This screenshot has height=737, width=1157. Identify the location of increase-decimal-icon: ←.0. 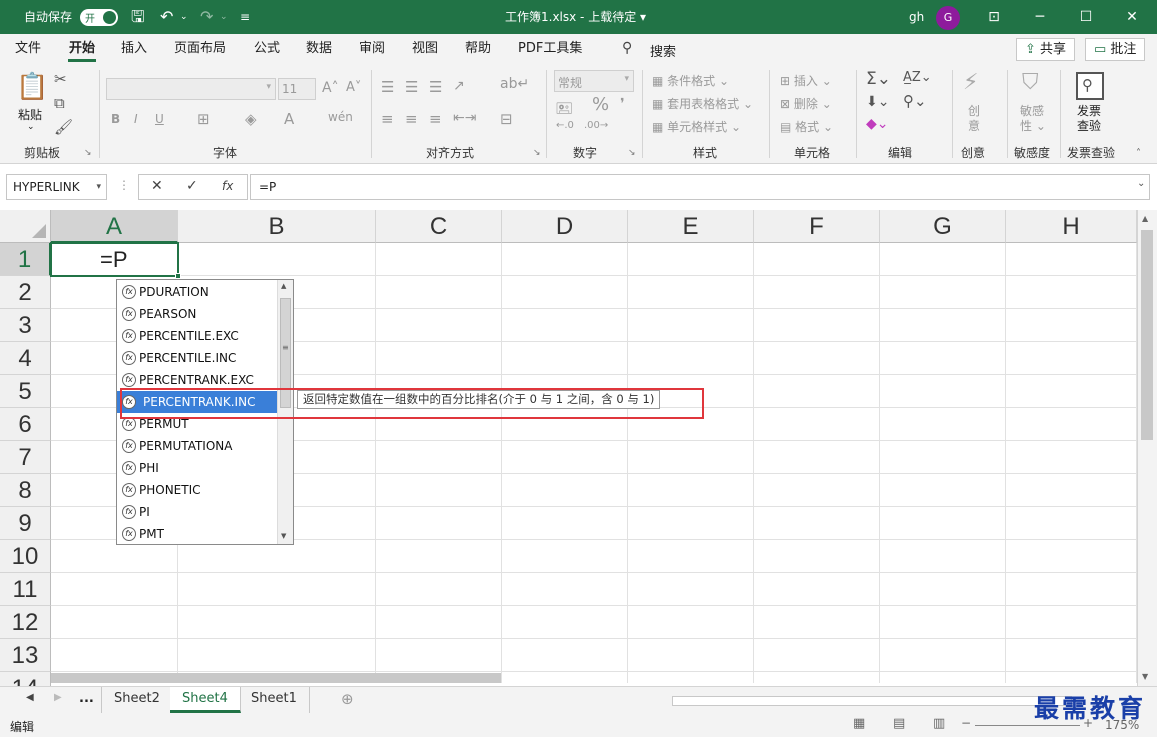
(565, 125).